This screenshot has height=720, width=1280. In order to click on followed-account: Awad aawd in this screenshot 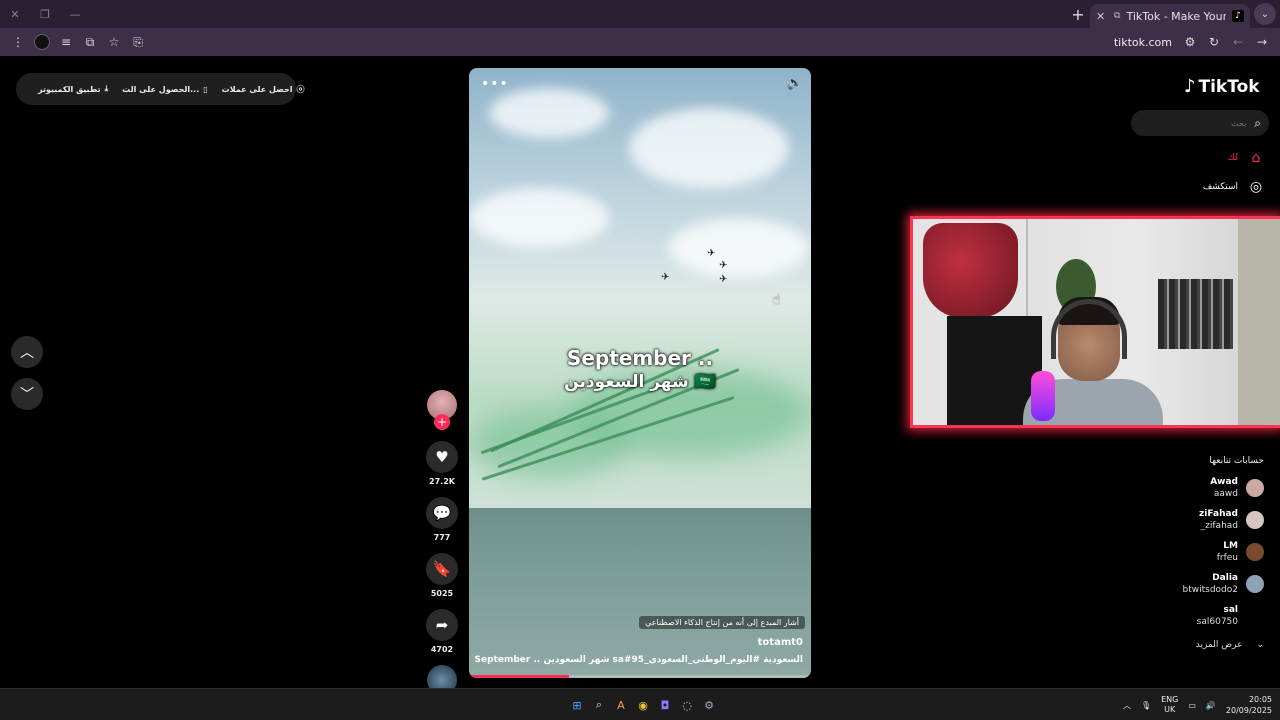, I will do `click(1237, 488)`.